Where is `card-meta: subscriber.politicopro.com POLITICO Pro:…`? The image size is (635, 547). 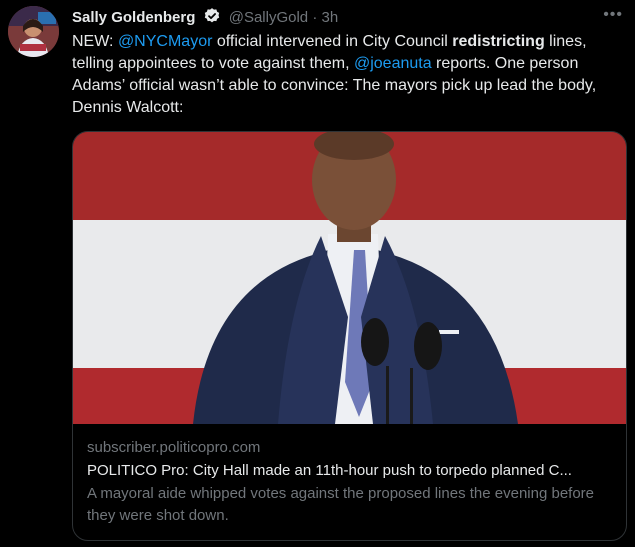
card-meta: subscriber.politicopro.com POLITICO Pro:… is located at coordinates (349, 482).